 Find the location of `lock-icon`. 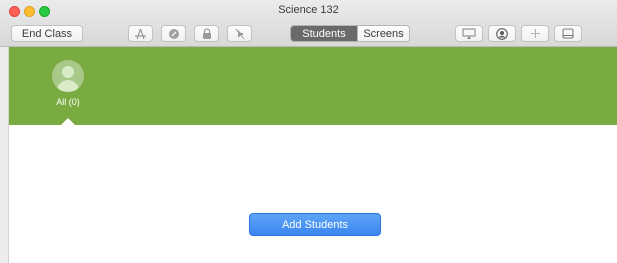

lock-icon is located at coordinates (206, 33).